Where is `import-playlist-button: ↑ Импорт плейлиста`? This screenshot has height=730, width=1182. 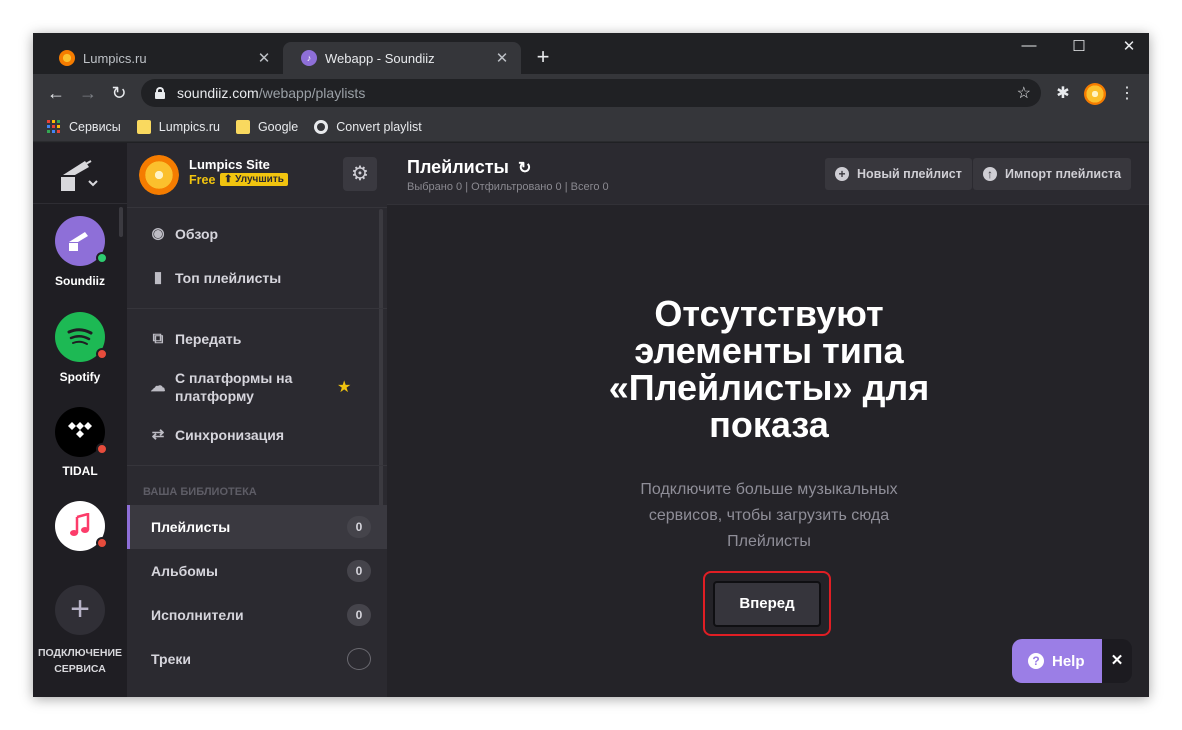 import-playlist-button: ↑ Импорт плейлиста is located at coordinates (1052, 174).